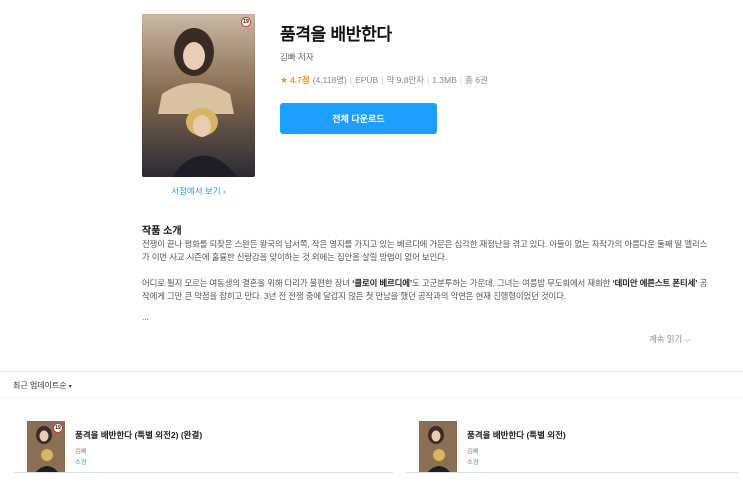 This screenshot has width=743, height=483. What do you see at coordinates (284, 79) in the screenshot?
I see `star-icon: ★` at bounding box center [284, 79].